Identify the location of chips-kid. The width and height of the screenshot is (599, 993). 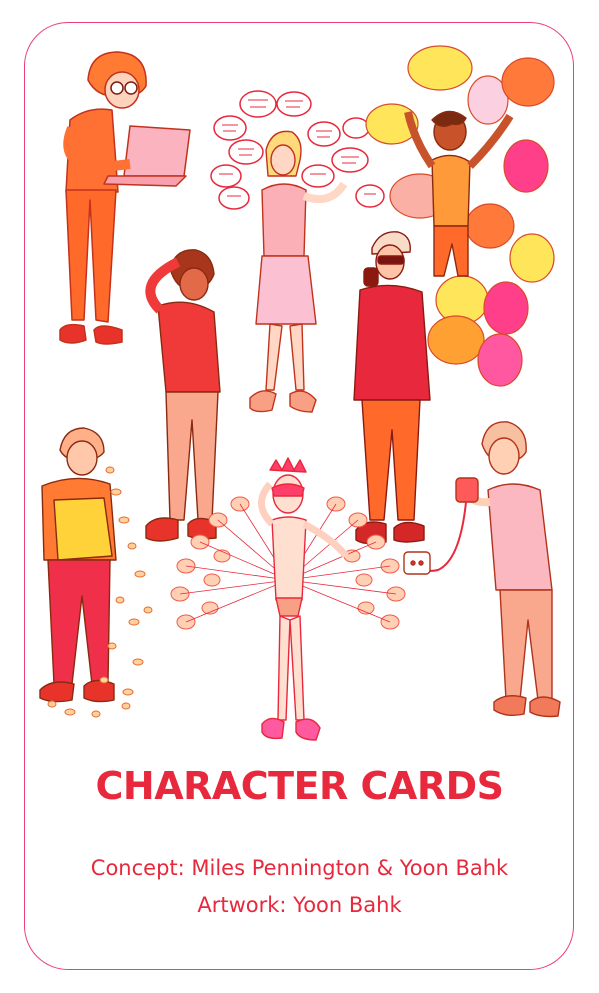
(78, 565).